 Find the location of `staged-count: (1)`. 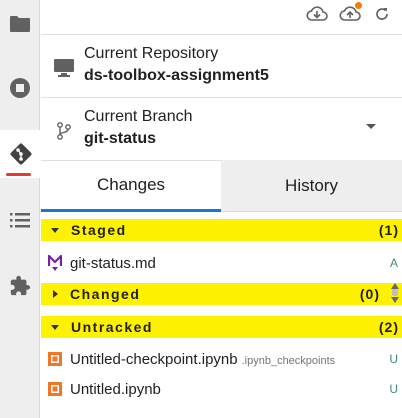

staged-count: (1) is located at coordinates (388, 230).